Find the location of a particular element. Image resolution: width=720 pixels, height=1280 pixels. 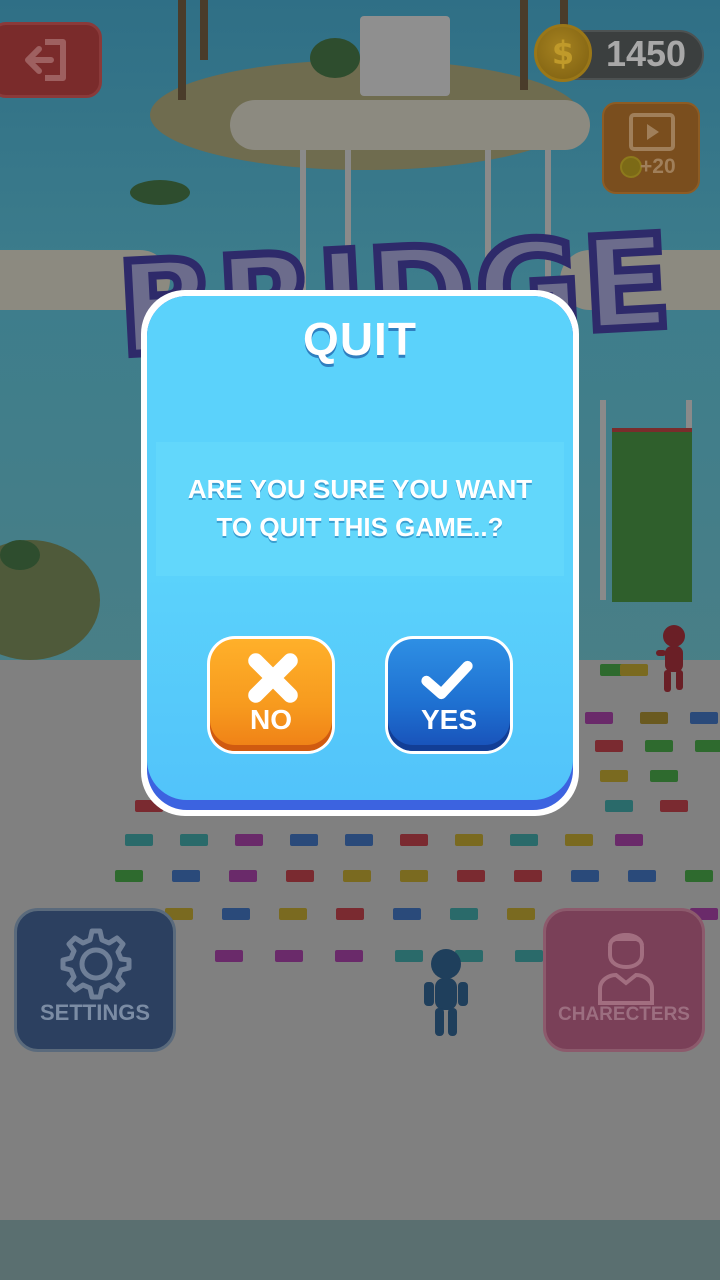

island-path is located at coordinates (410, 125).